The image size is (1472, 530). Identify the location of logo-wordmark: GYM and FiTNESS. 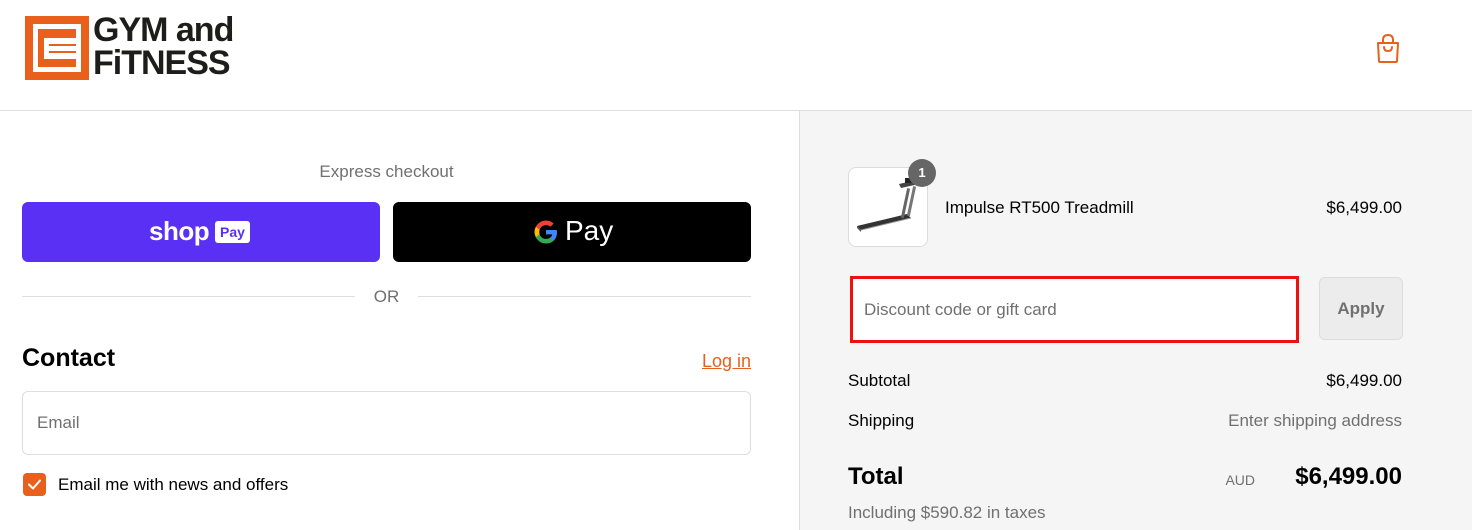
(163, 46).